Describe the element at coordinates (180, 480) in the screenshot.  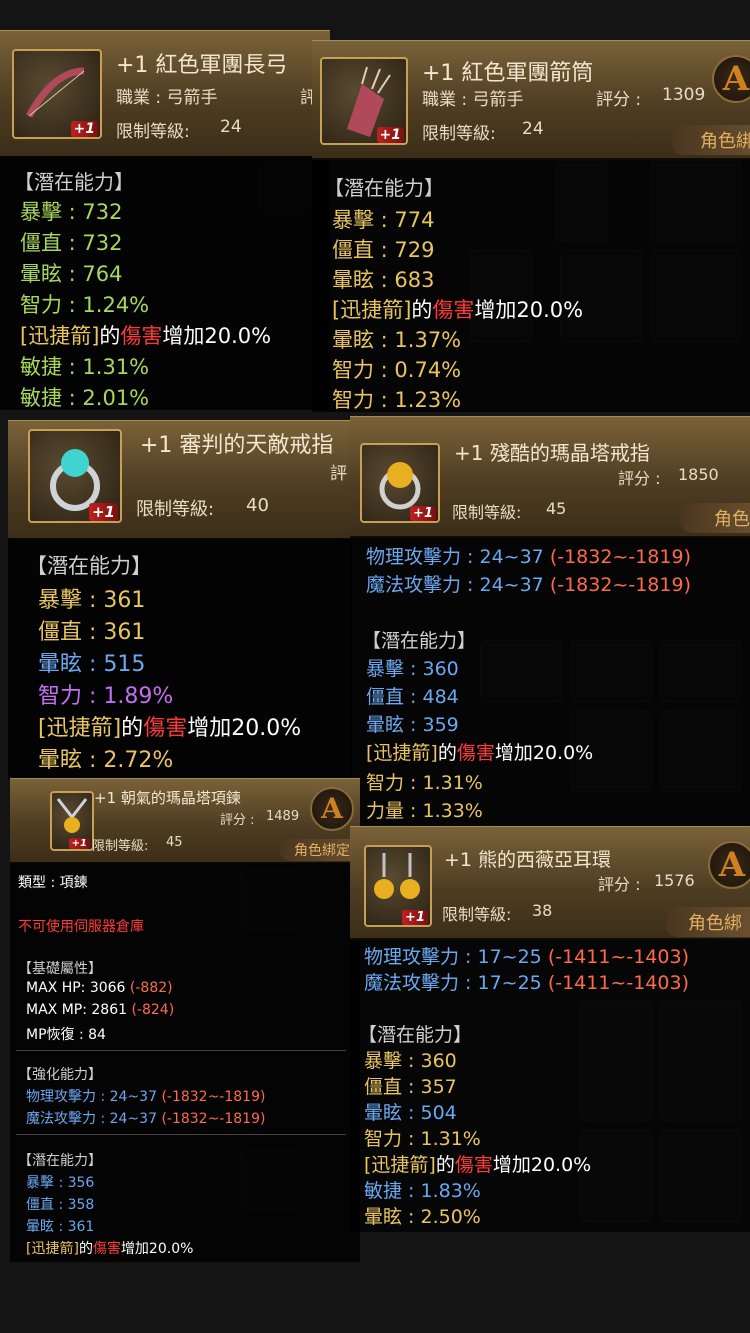
I see `tooltip-header: +1 +1 審判的天敵戒指 評 限制等級: 40` at that location.